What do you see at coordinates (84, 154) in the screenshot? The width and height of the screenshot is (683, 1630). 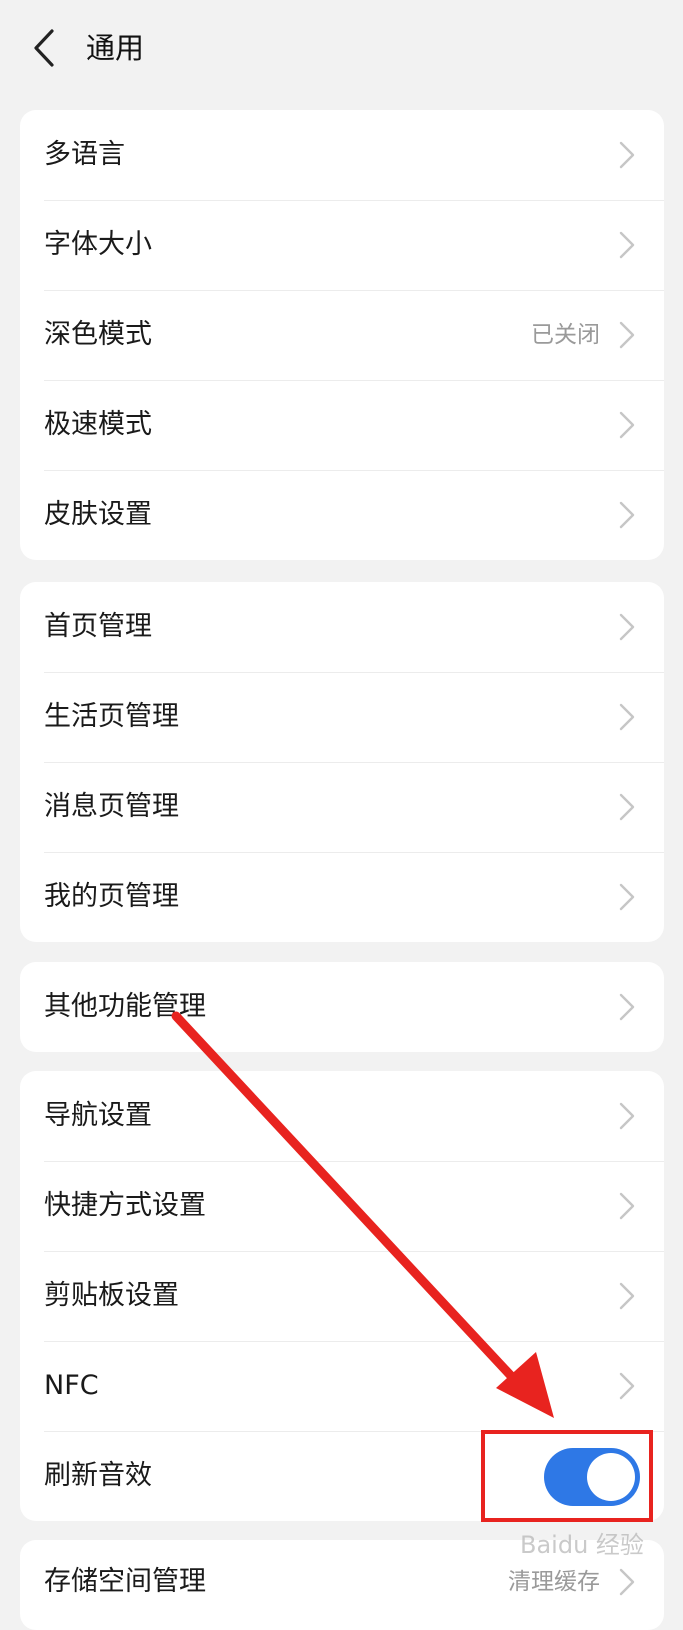 I see `settings-item-label: 多语言` at bounding box center [84, 154].